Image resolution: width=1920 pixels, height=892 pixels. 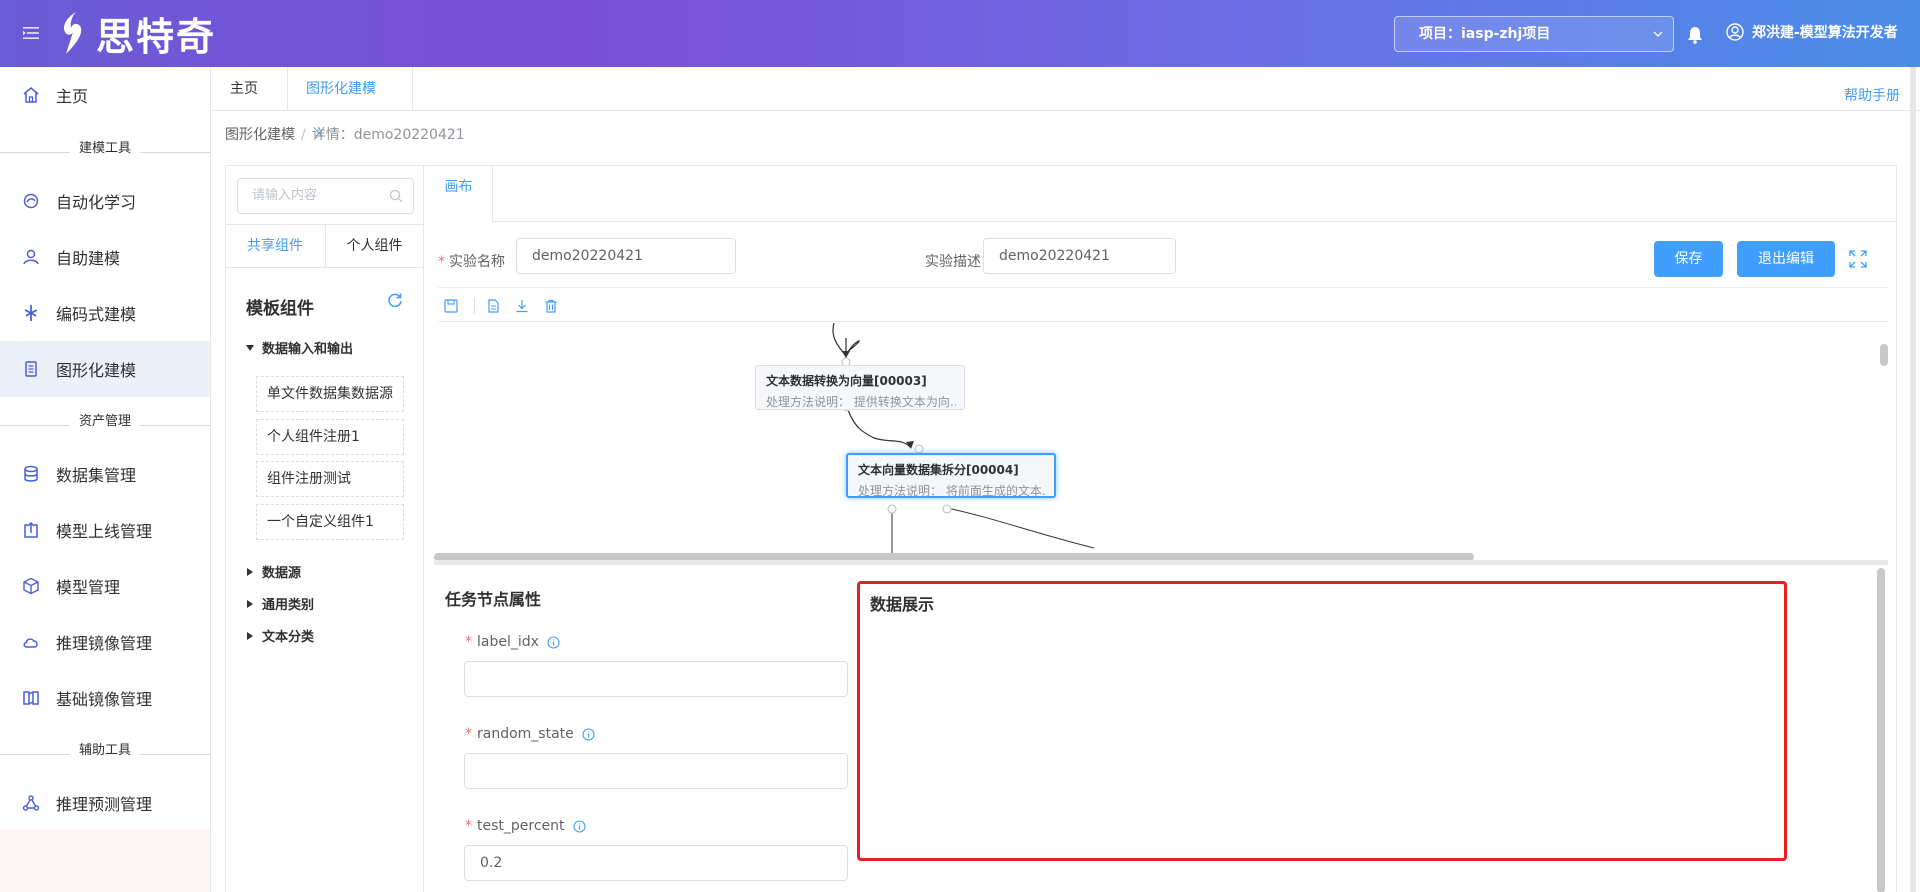 I want to click on logo-lightning-icon, so click(x=73, y=33).